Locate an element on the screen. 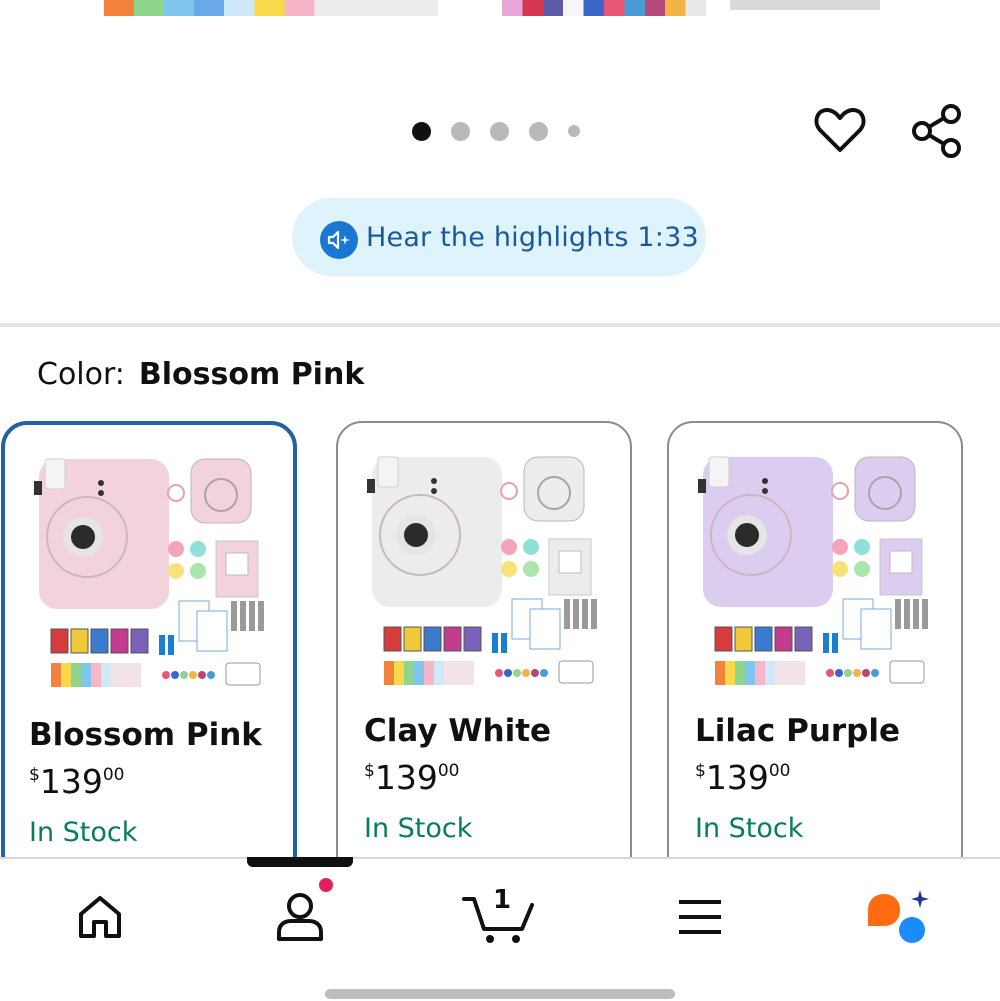 The image size is (1000, 1001). account-icon is located at coordinates (300, 917).